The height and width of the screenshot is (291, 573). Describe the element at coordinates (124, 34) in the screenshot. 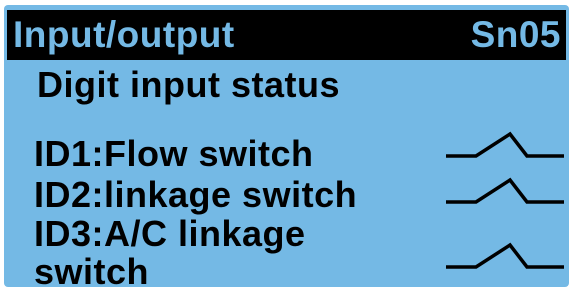

I see `menu-title: Input/output` at that location.